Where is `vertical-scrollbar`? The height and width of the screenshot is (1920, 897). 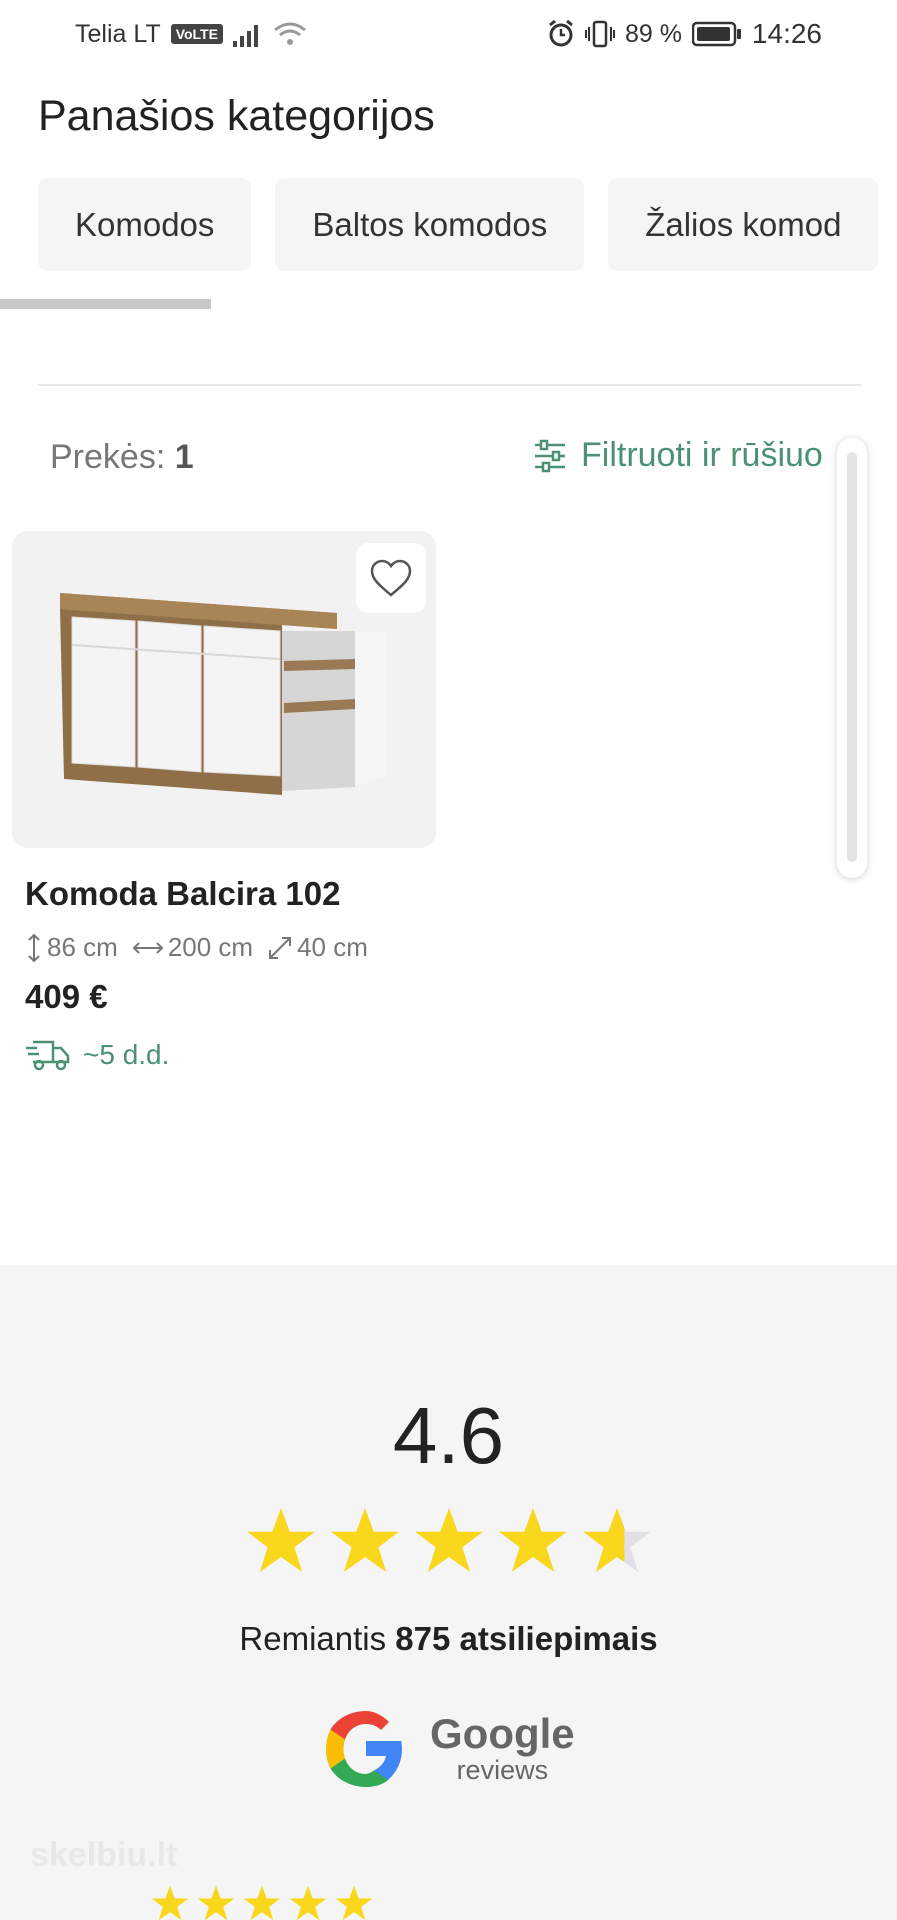
vertical-scrollbar is located at coordinates (852, 658).